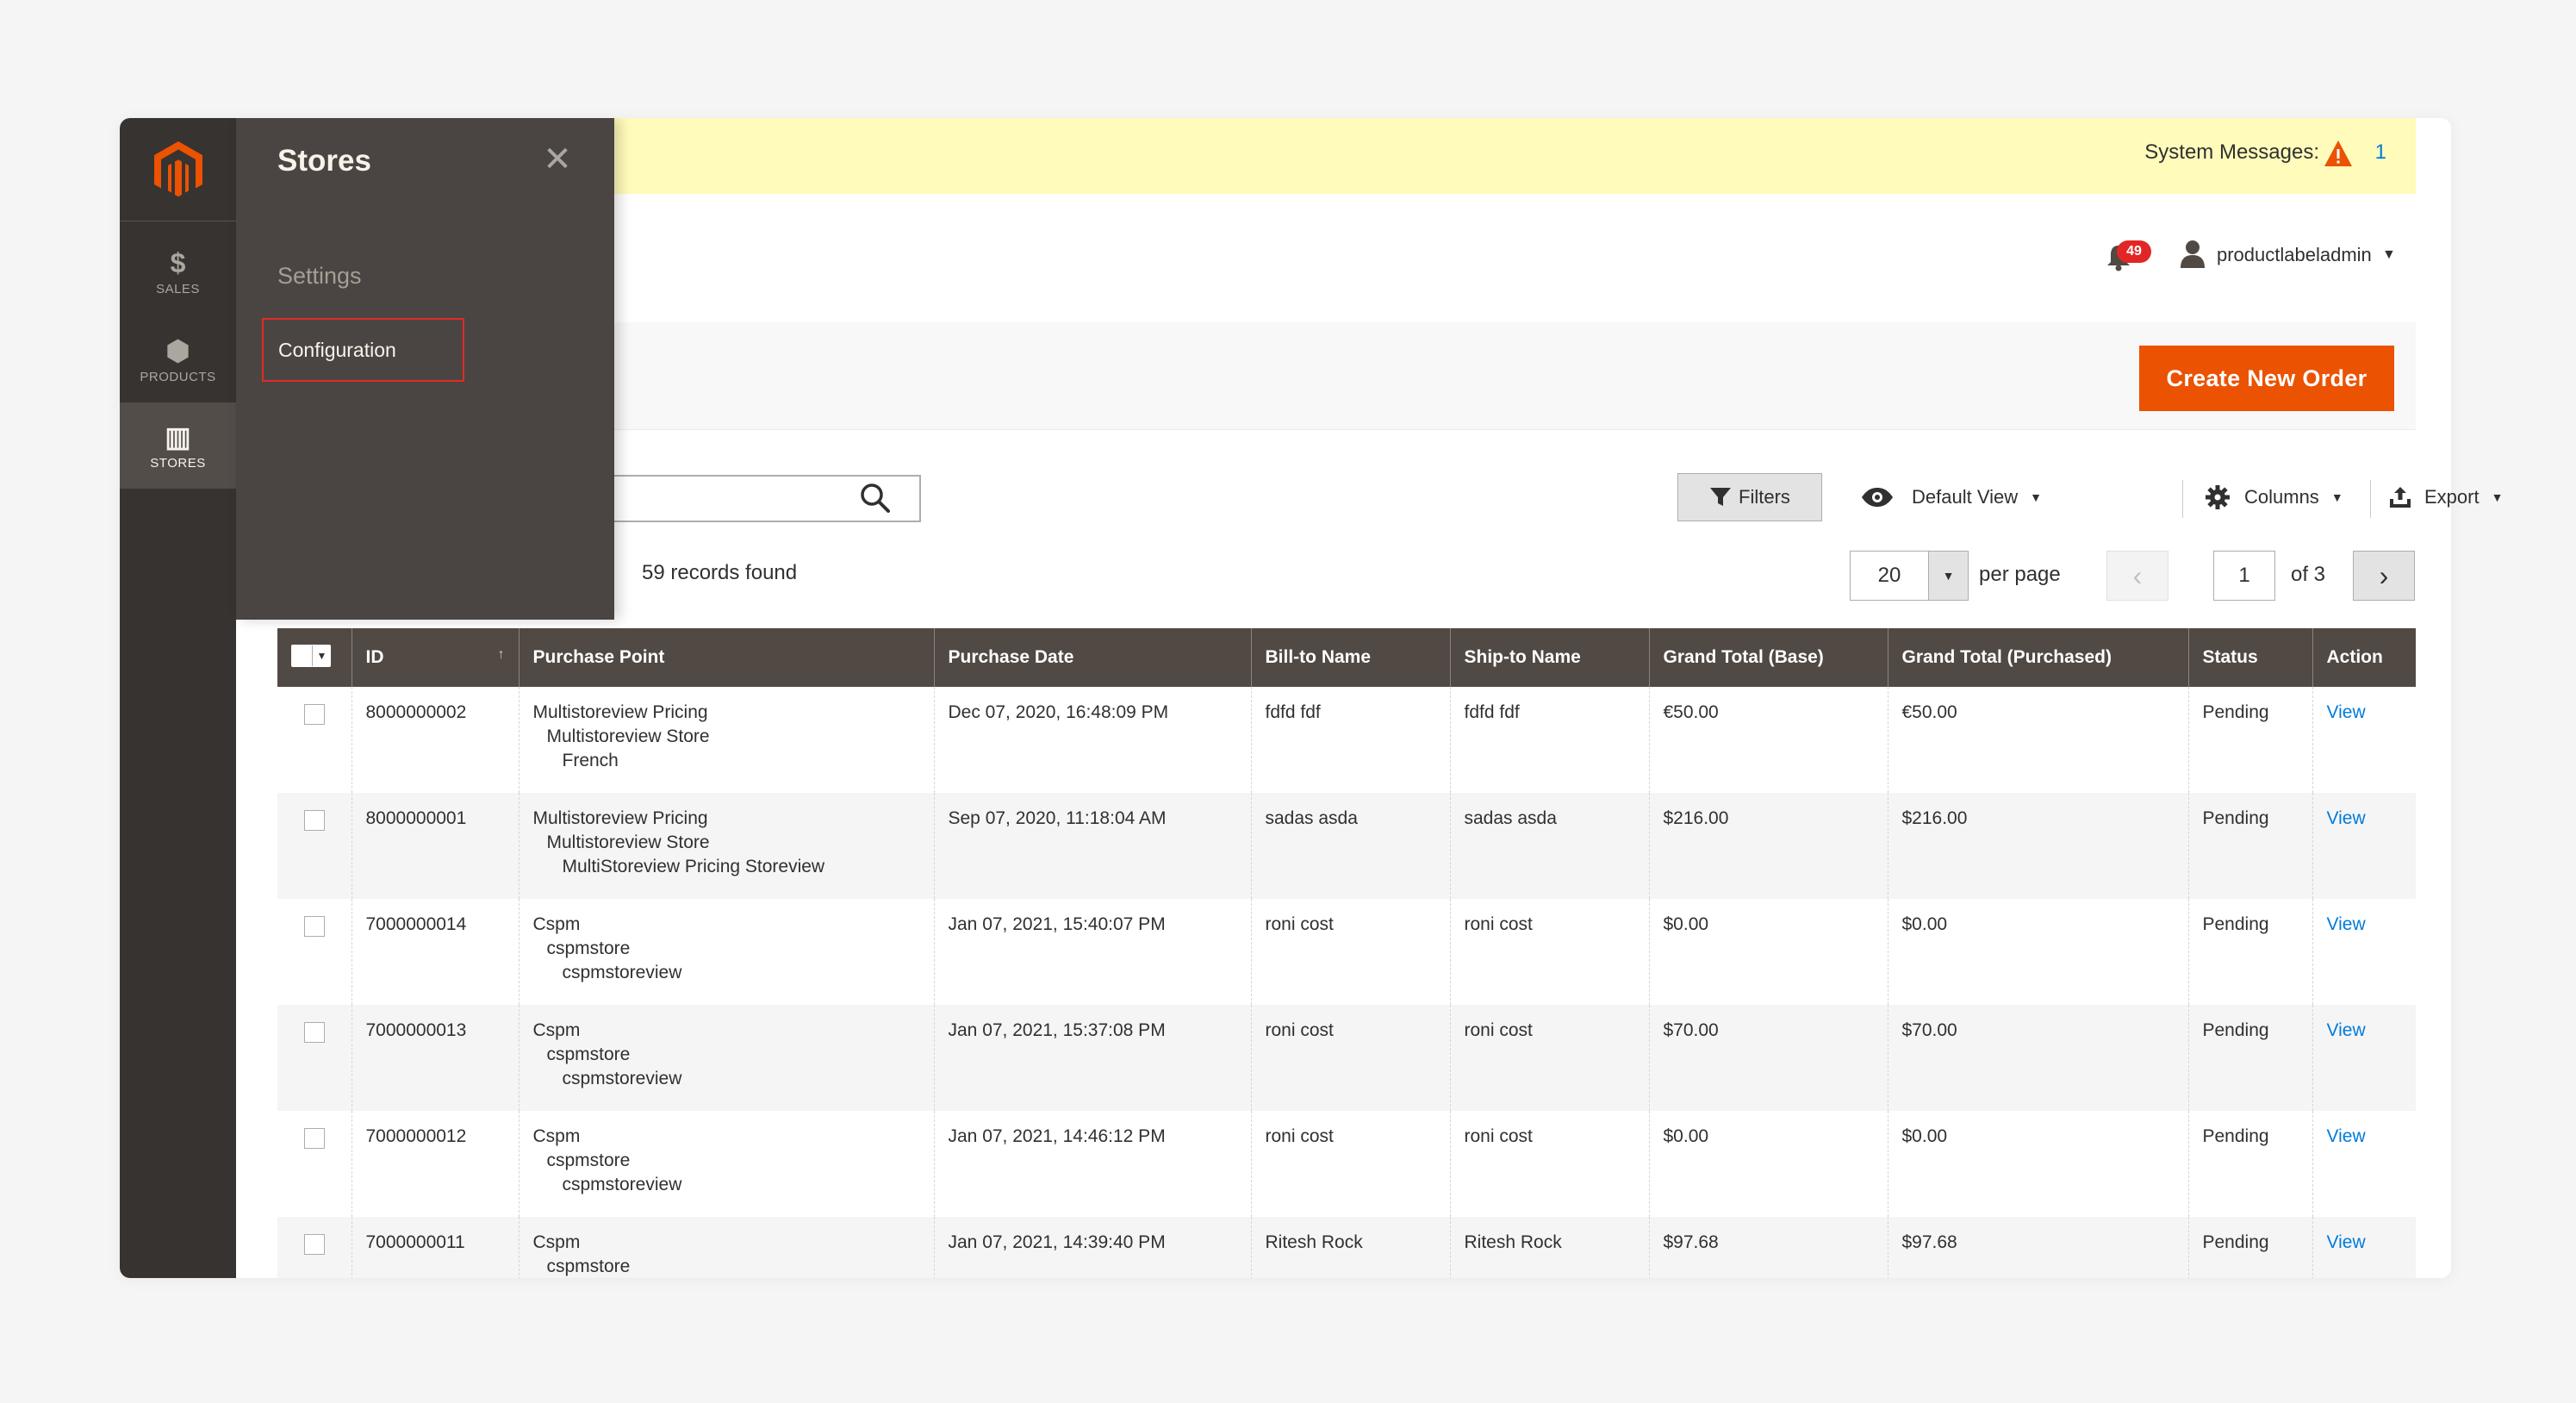 This screenshot has width=2576, height=1403. What do you see at coordinates (363, 350) in the screenshot?
I see `configuration-link: Configuration` at bounding box center [363, 350].